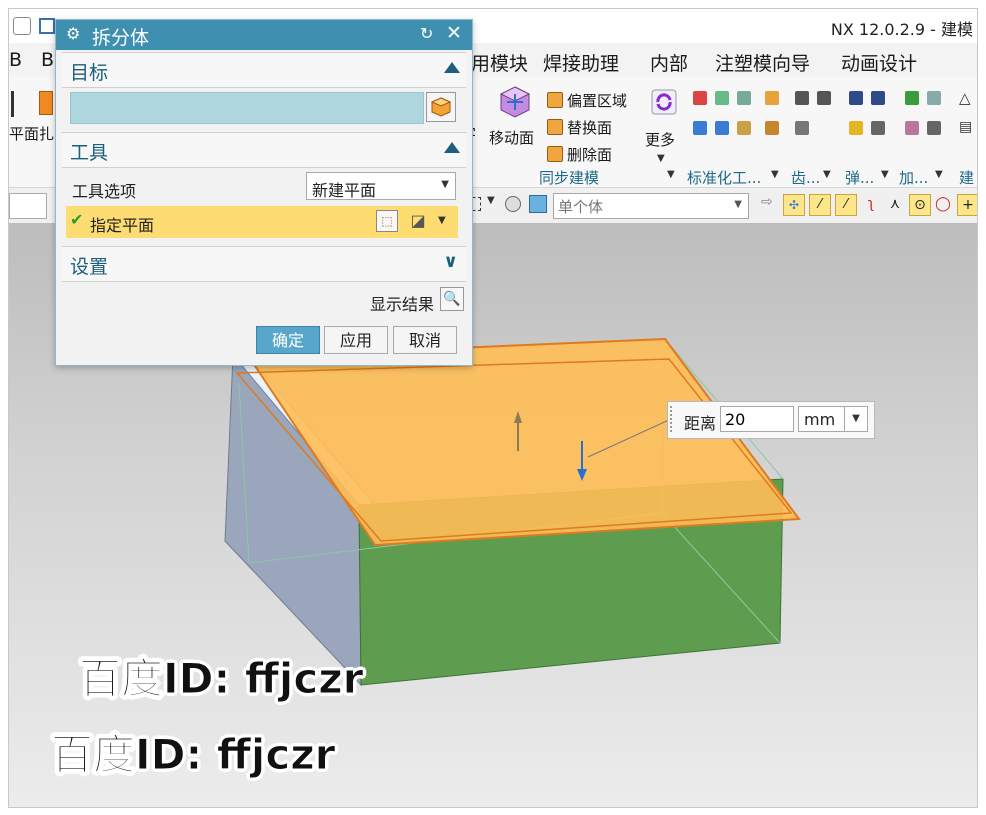 The image size is (986, 815). Describe the element at coordinates (221, 679) in the screenshot. I see `watermark-line-1: 百度ID: ffjczr` at that location.